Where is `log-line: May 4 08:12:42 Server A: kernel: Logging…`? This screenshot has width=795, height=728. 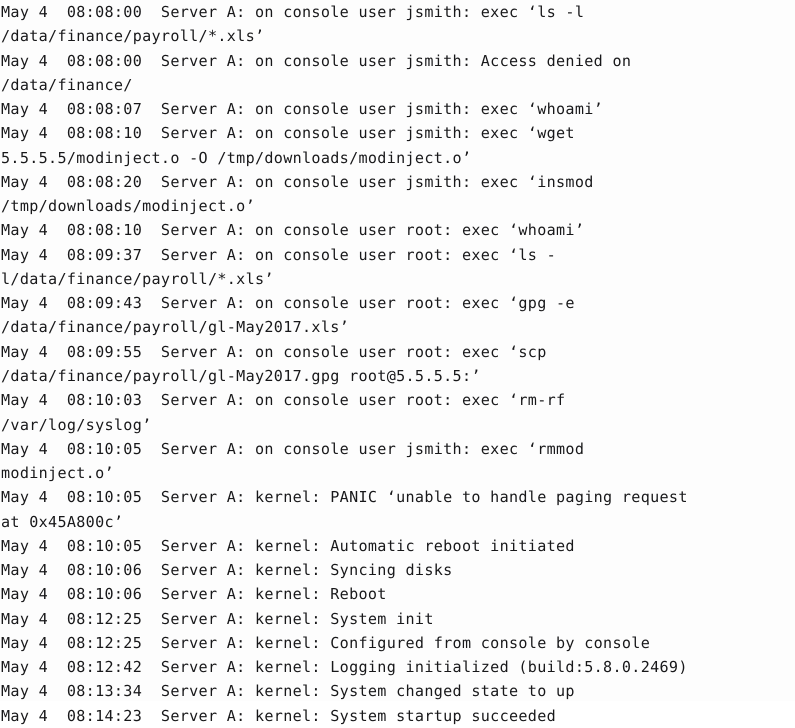 log-line: May 4 08:12:42 Server A: kernel: Logging… is located at coordinates (344, 667).